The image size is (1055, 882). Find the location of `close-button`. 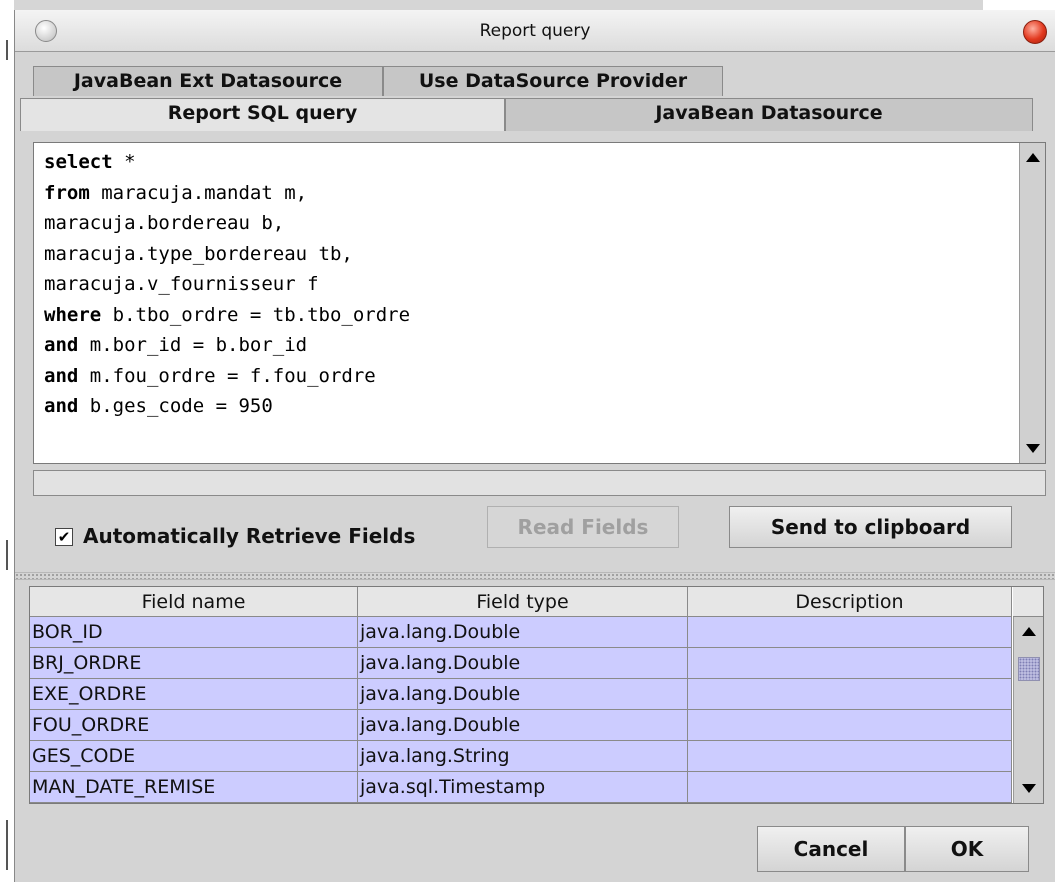

close-button is located at coordinates (1035, 32).